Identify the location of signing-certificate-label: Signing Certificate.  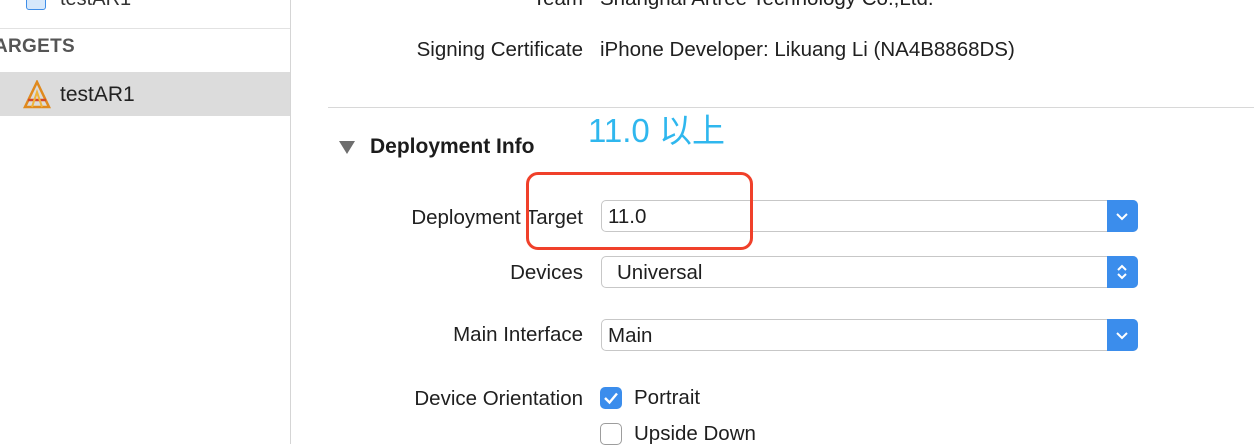
(499, 49).